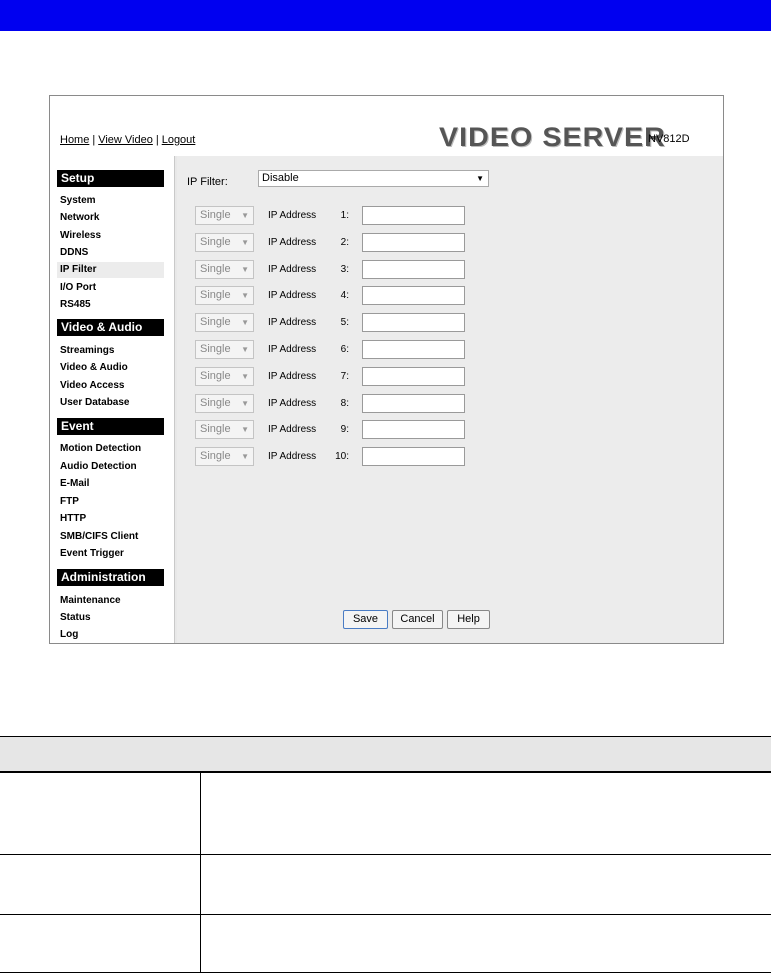 The image size is (771, 973). I want to click on sidebar-item-log: Log, so click(112, 635).